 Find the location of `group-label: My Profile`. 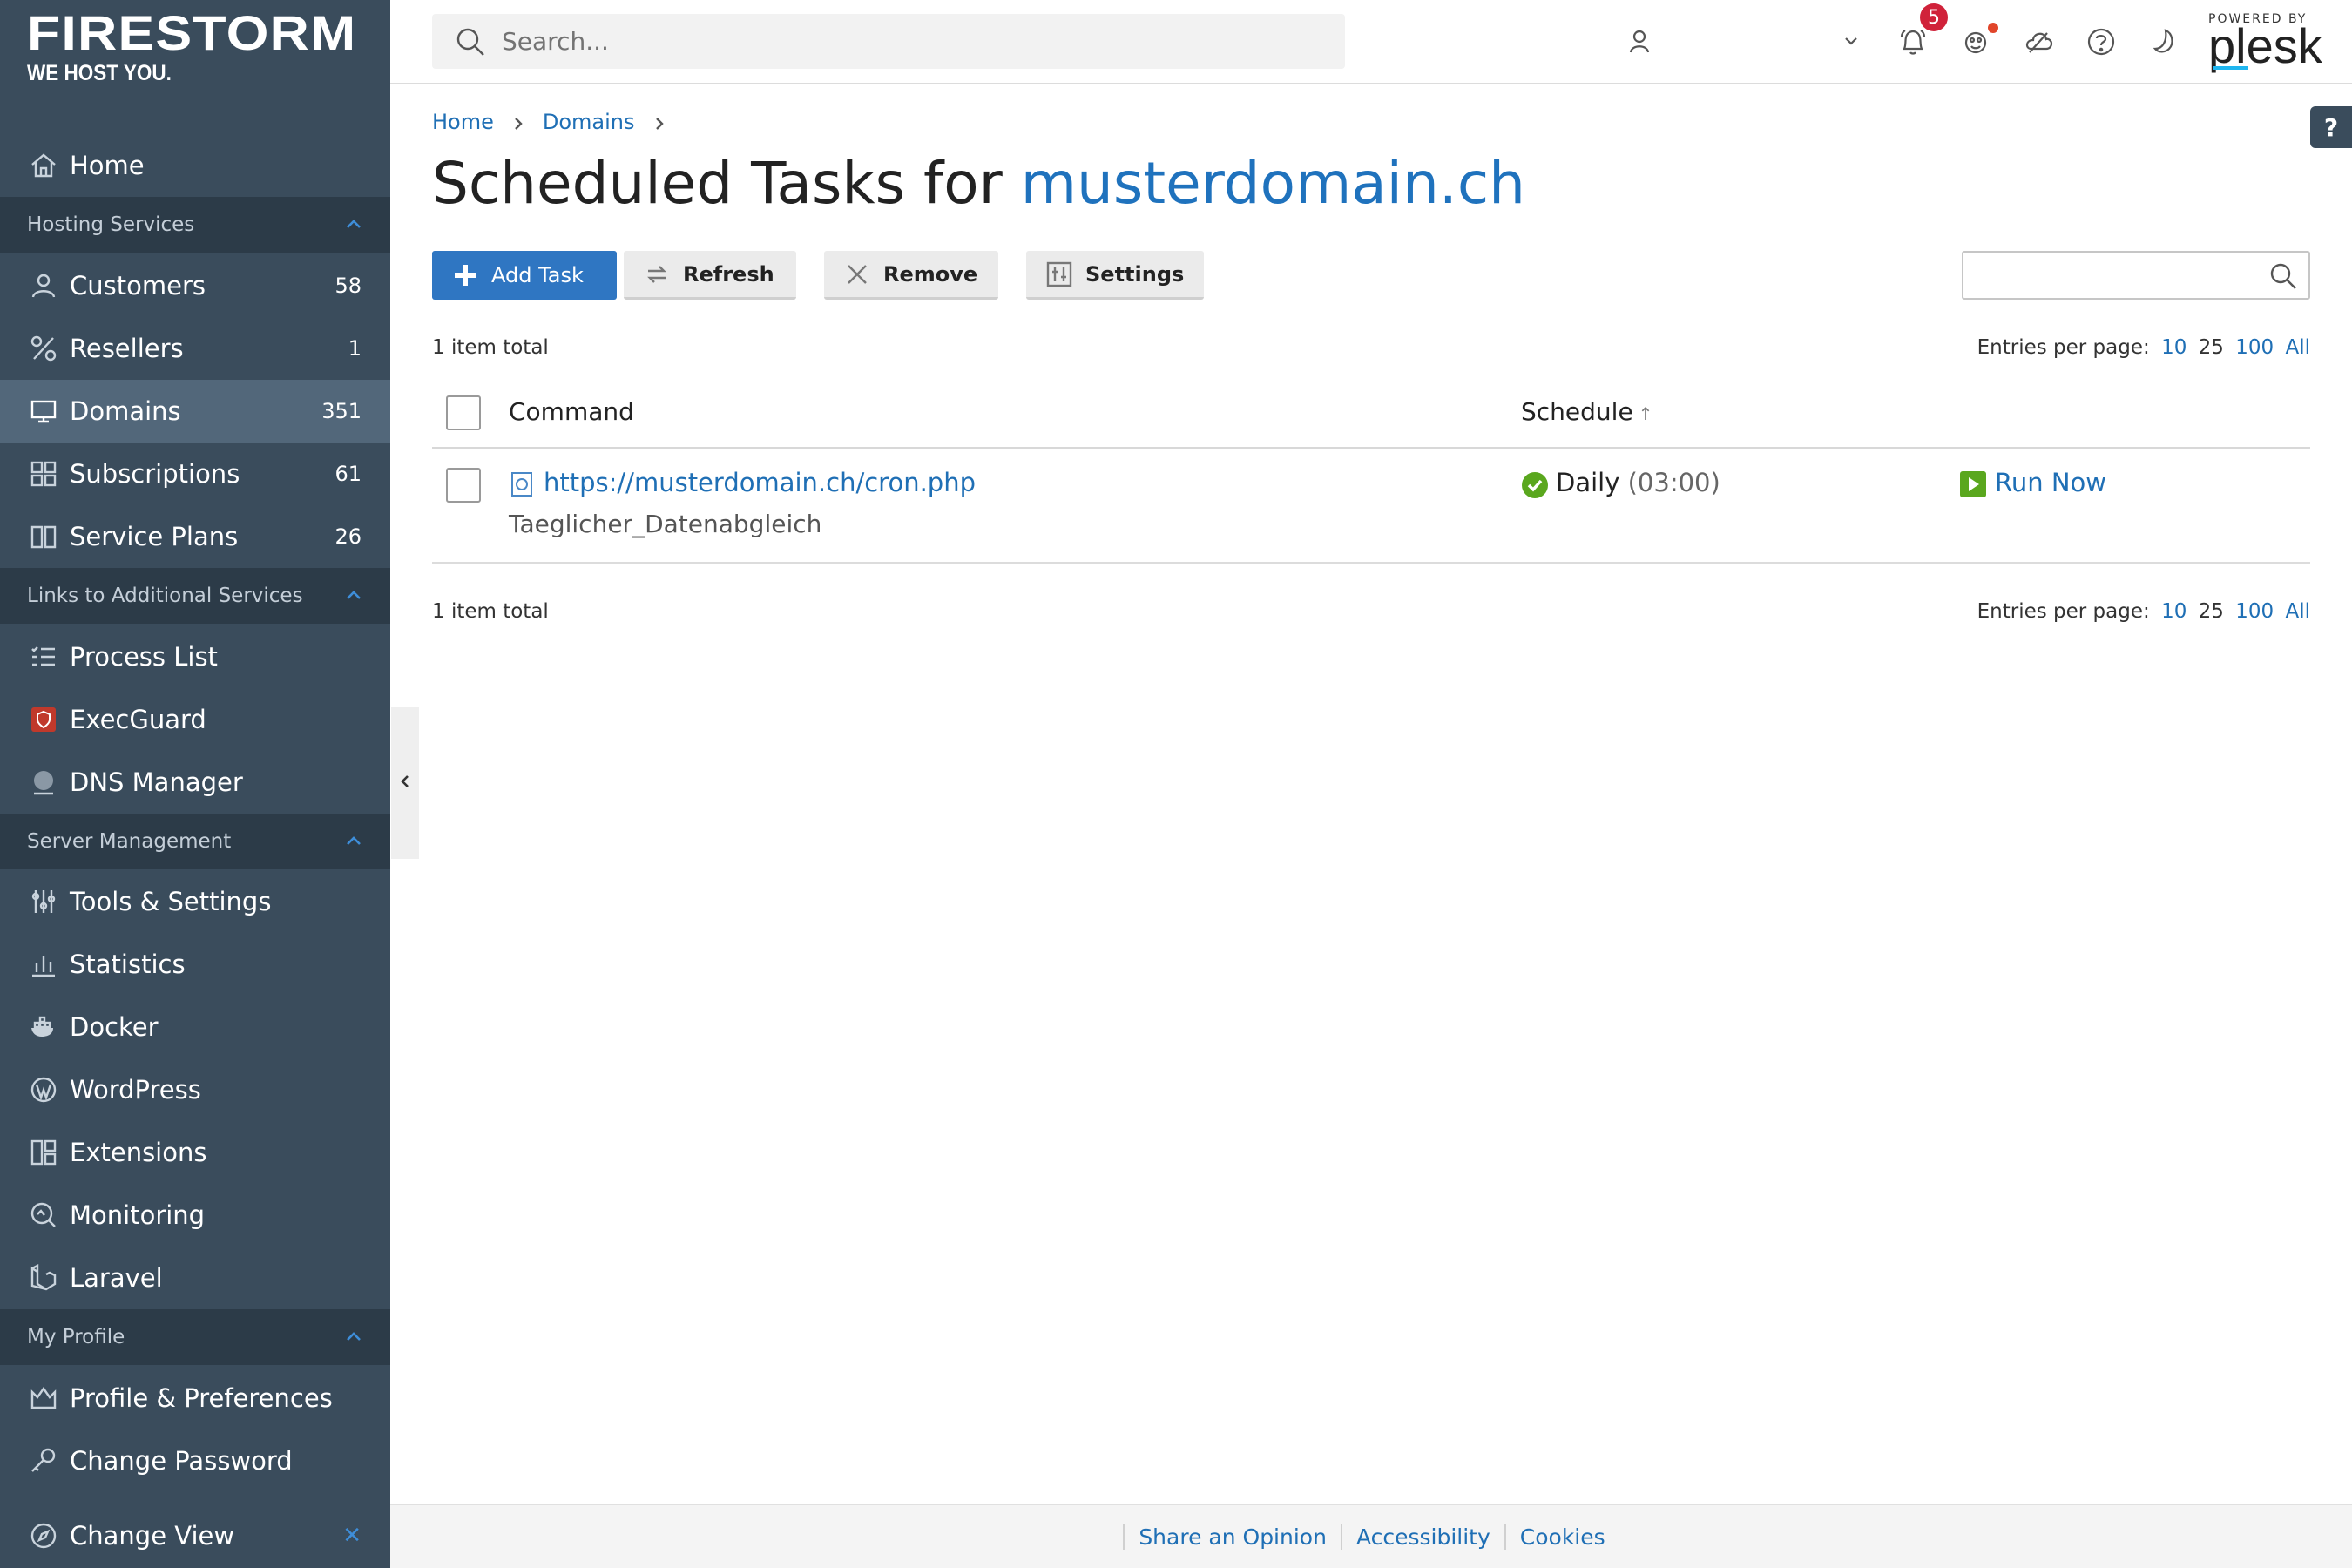

group-label: My Profile is located at coordinates (76, 1337).